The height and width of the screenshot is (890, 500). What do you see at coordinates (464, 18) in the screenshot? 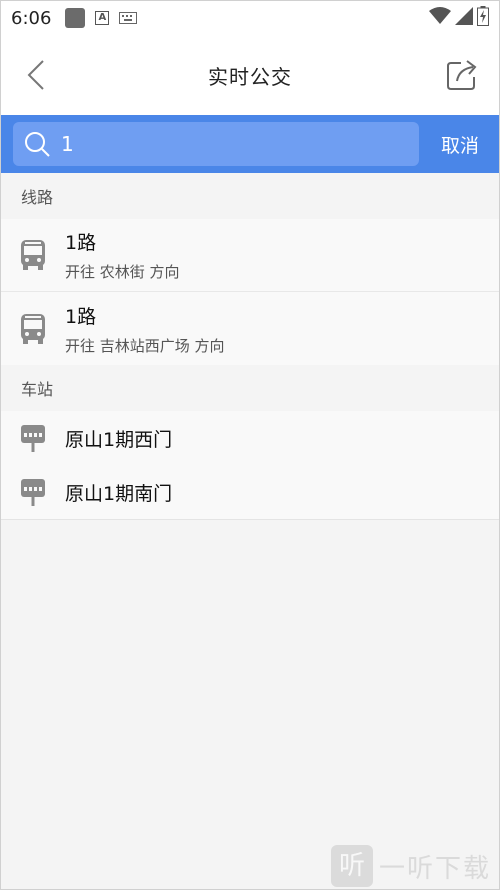
I see `signal-icon` at bounding box center [464, 18].